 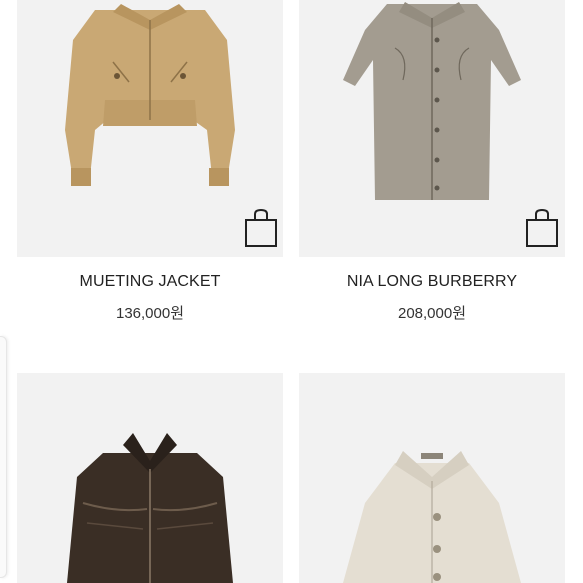 I want to click on product-name: MUETING JACKET, so click(x=150, y=282).